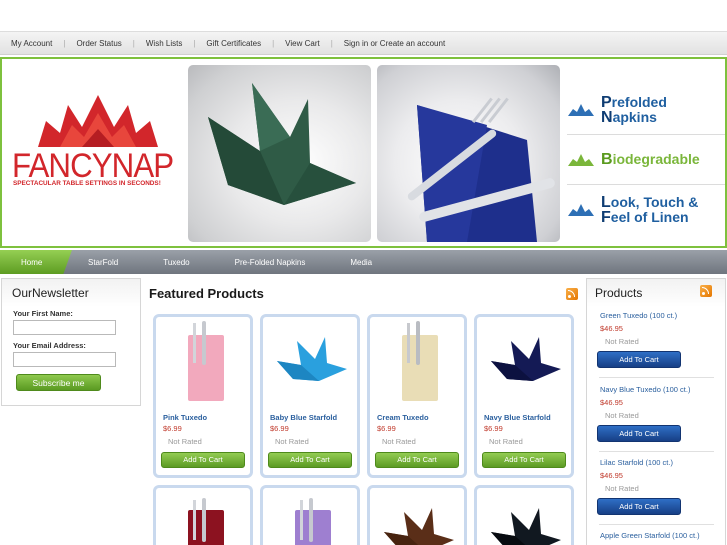 The height and width of the screenshot is (545, 727). I want to click on wish-lists-link: Wish Lists, so click(164, 43).